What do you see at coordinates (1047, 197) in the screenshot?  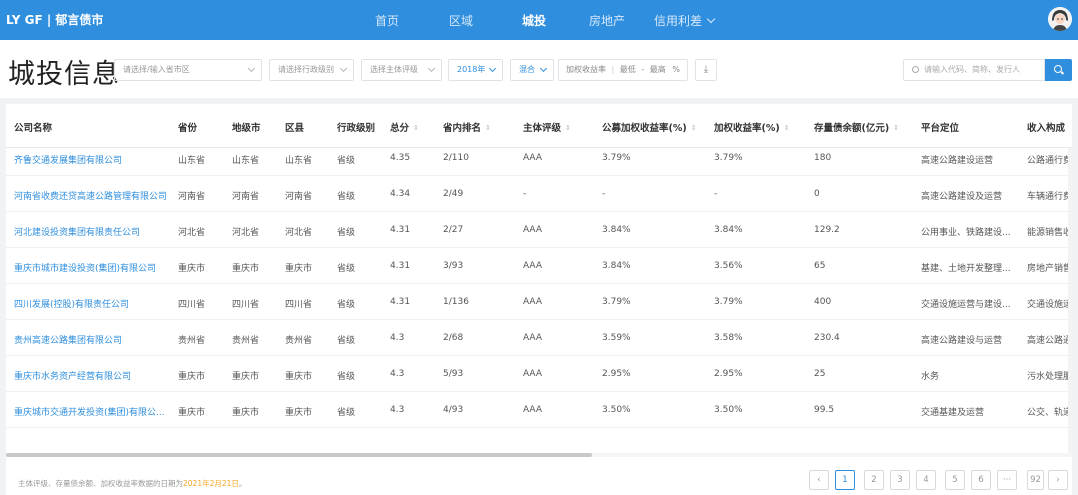 I see `revenue-cell: 车辆通行费` at bounding box center [1047, 197].